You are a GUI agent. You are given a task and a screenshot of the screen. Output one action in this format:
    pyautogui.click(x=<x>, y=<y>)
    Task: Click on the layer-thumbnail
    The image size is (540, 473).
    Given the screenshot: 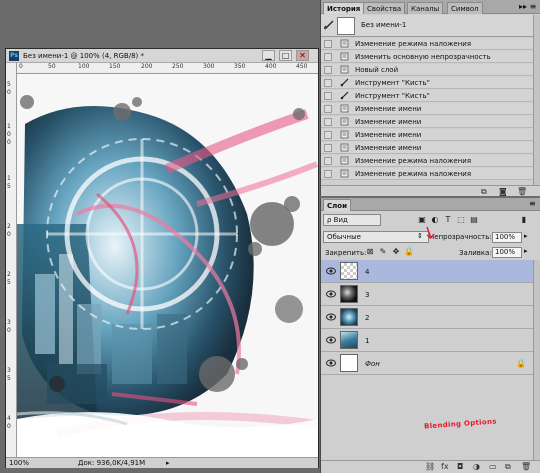 What is the action you would take?
    pyautogui.click(x=349, y=294)
    